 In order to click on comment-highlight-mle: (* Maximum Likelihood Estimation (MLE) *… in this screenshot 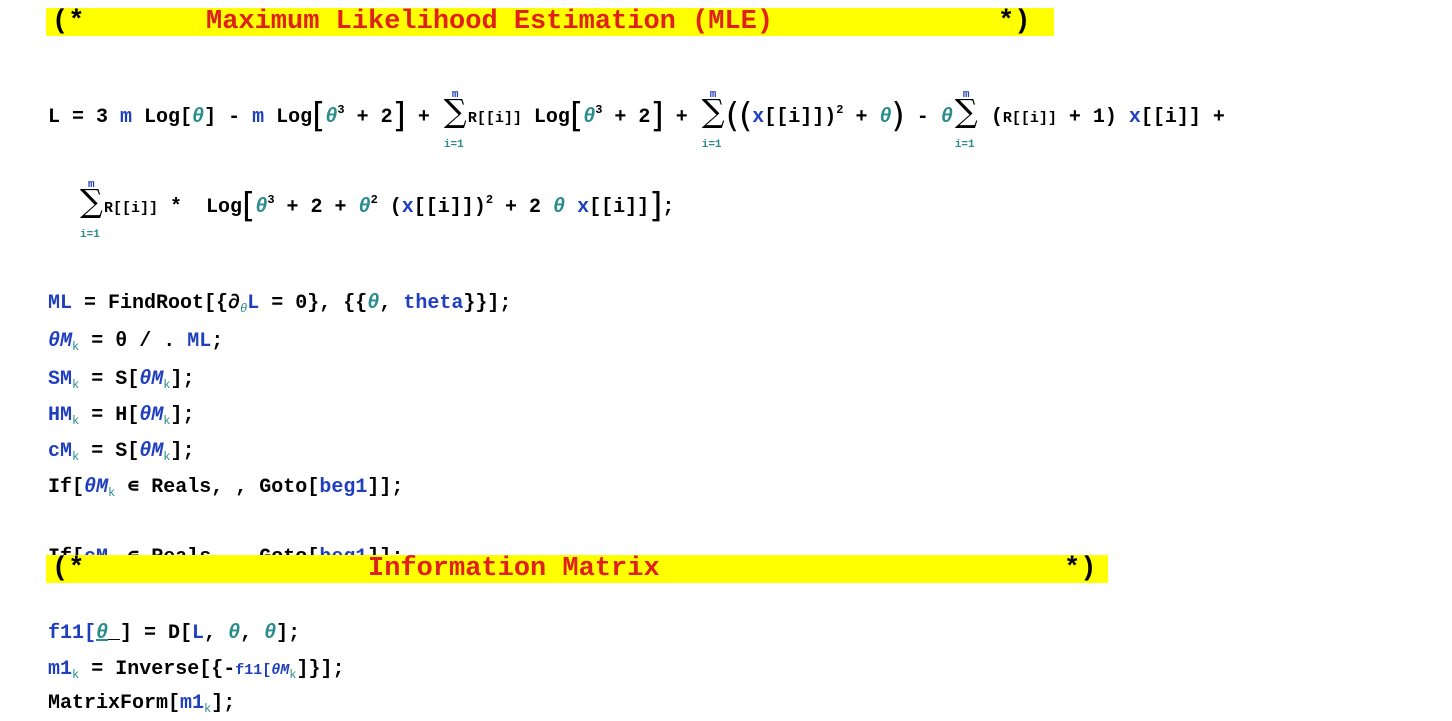, I will do `click(550, 22)`.